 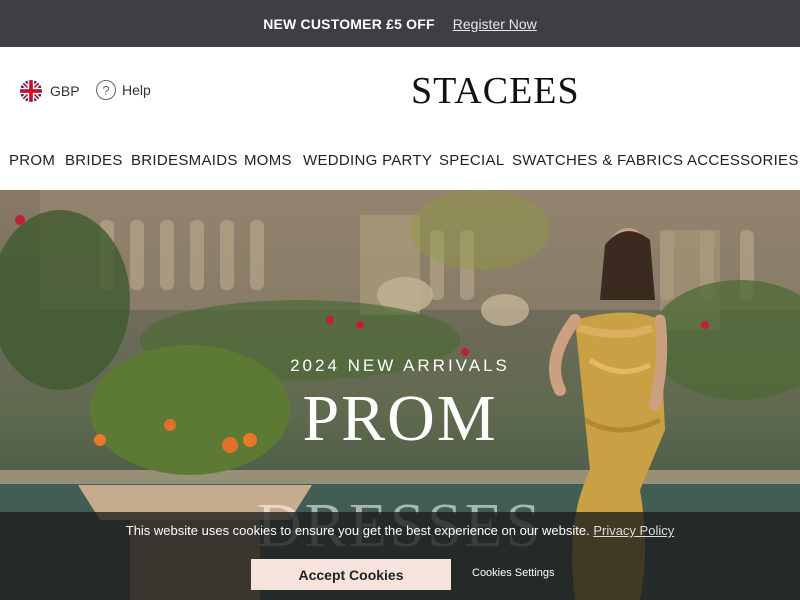 I want to click on promo-offer-text: NEW CUSTOMER £5 OFF, so click(x=349, y=23).